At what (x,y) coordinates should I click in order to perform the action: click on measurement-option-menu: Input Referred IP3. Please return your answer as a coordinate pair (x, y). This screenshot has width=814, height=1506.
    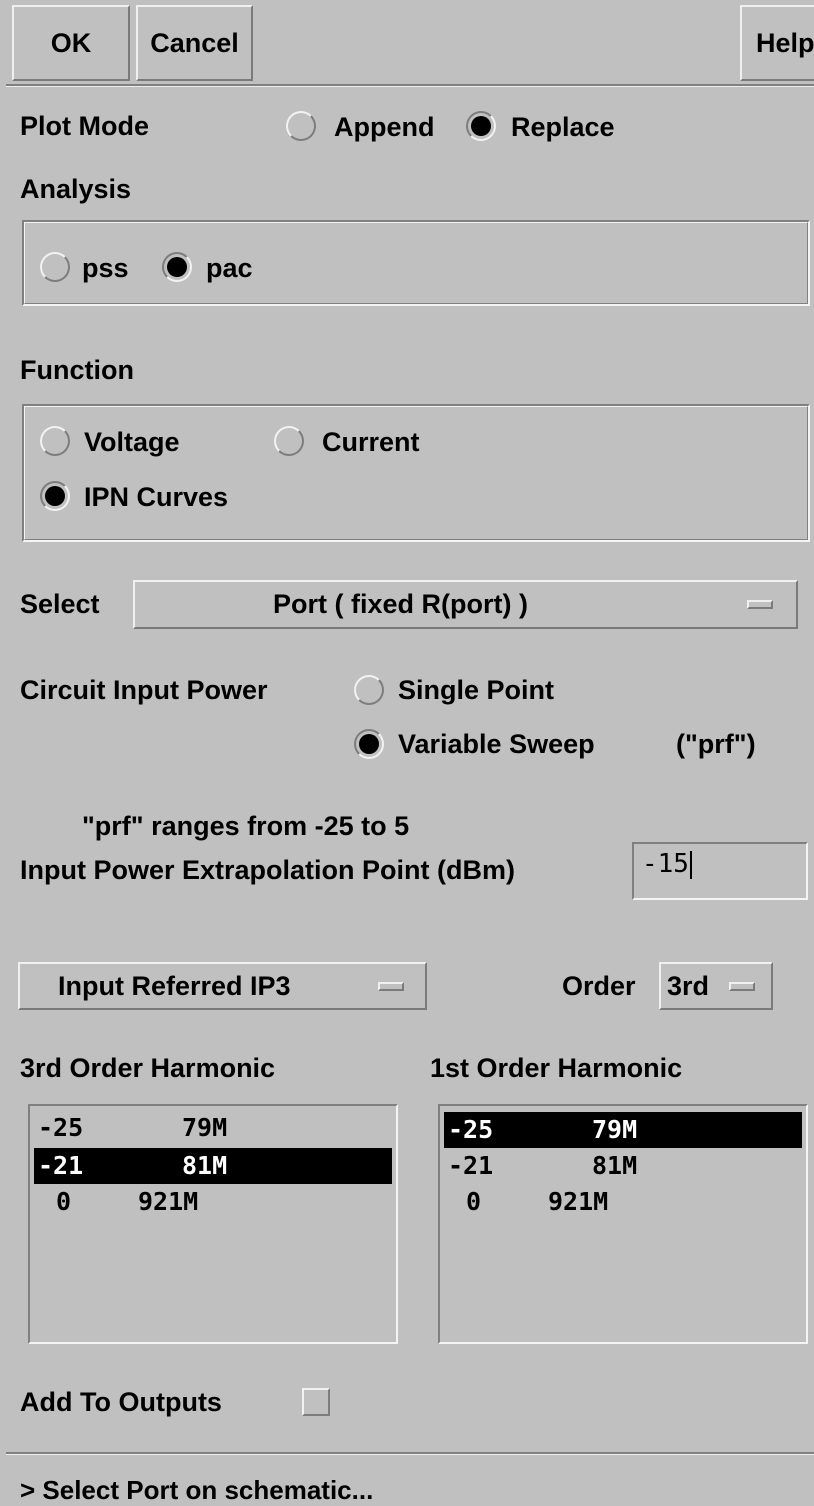
    Looking at the image, I should click on (222, 986).